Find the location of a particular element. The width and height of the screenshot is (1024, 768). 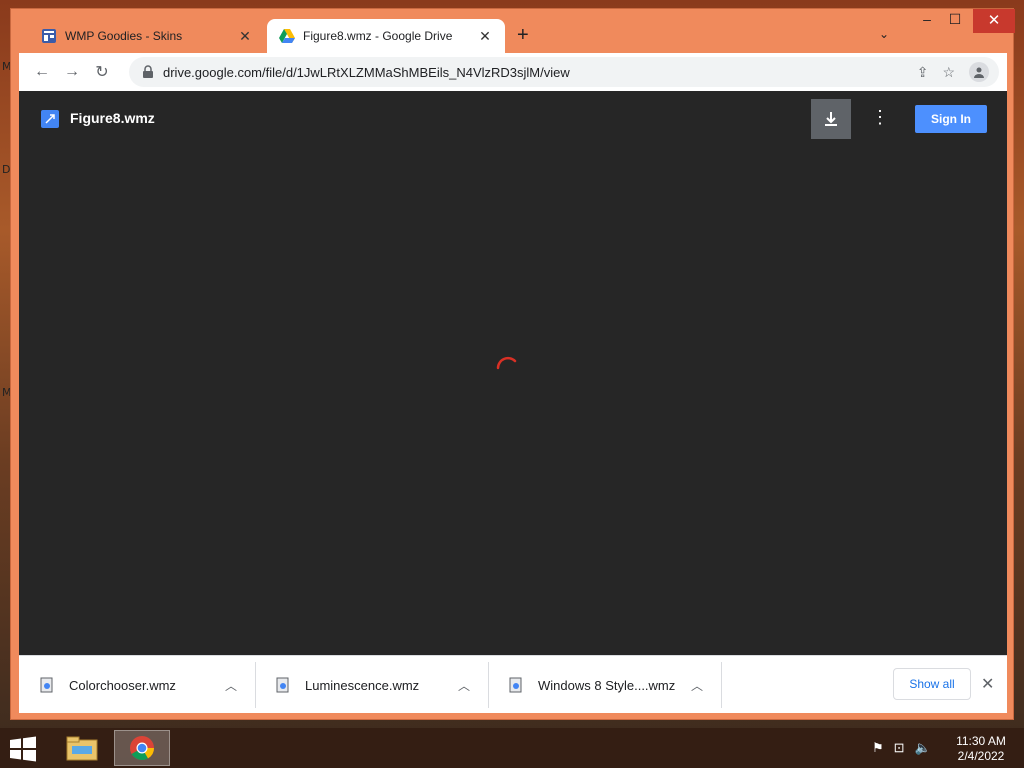

profile-avatar-icon is located at coordinates (979, 72).